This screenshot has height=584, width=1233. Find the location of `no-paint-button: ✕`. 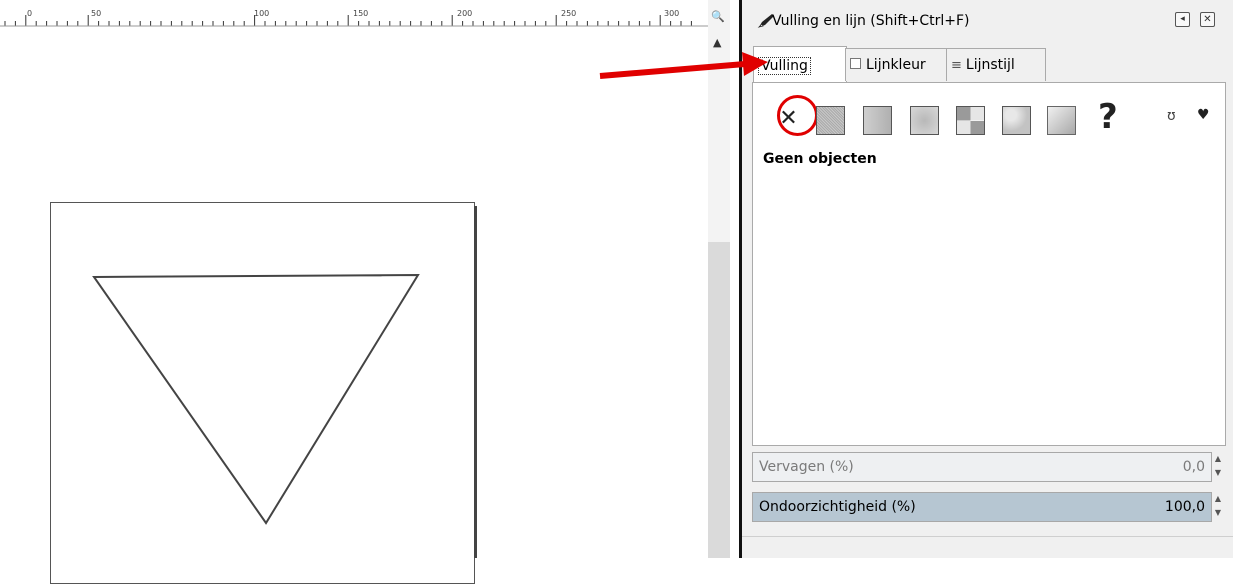

no-paint-button: ✕ is located at coordinates (788, 118).